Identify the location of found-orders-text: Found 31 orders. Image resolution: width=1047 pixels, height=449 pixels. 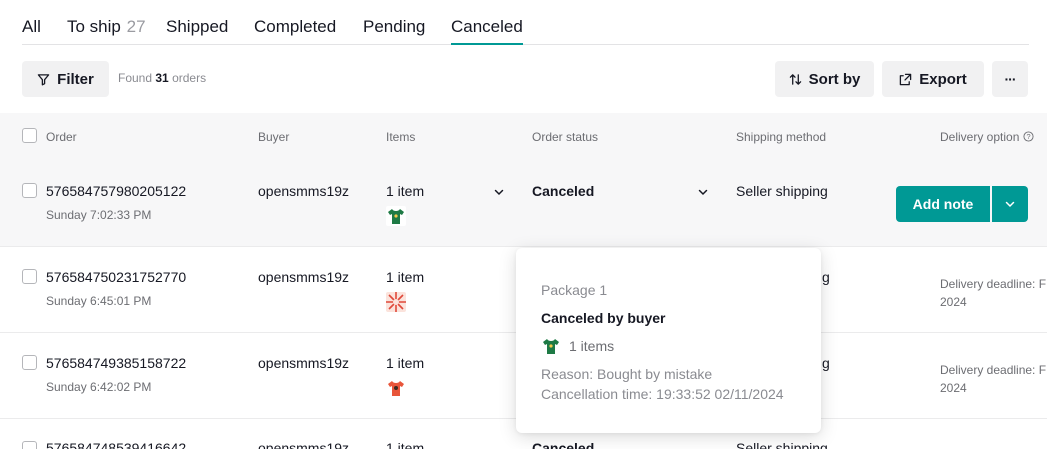
(162, 78).